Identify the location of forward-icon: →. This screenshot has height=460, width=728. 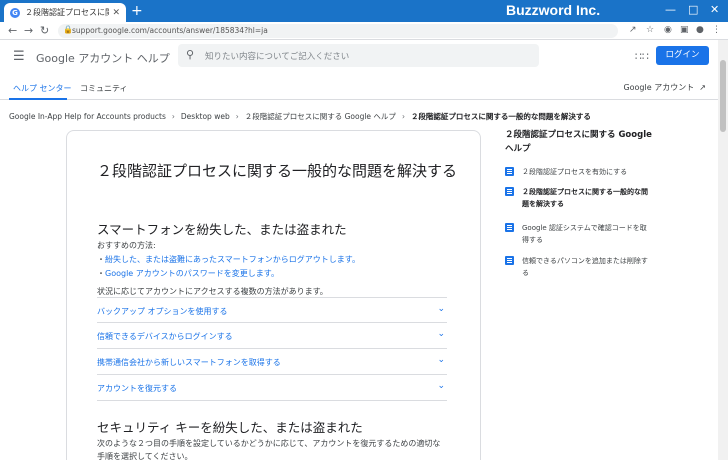
(28, 30).